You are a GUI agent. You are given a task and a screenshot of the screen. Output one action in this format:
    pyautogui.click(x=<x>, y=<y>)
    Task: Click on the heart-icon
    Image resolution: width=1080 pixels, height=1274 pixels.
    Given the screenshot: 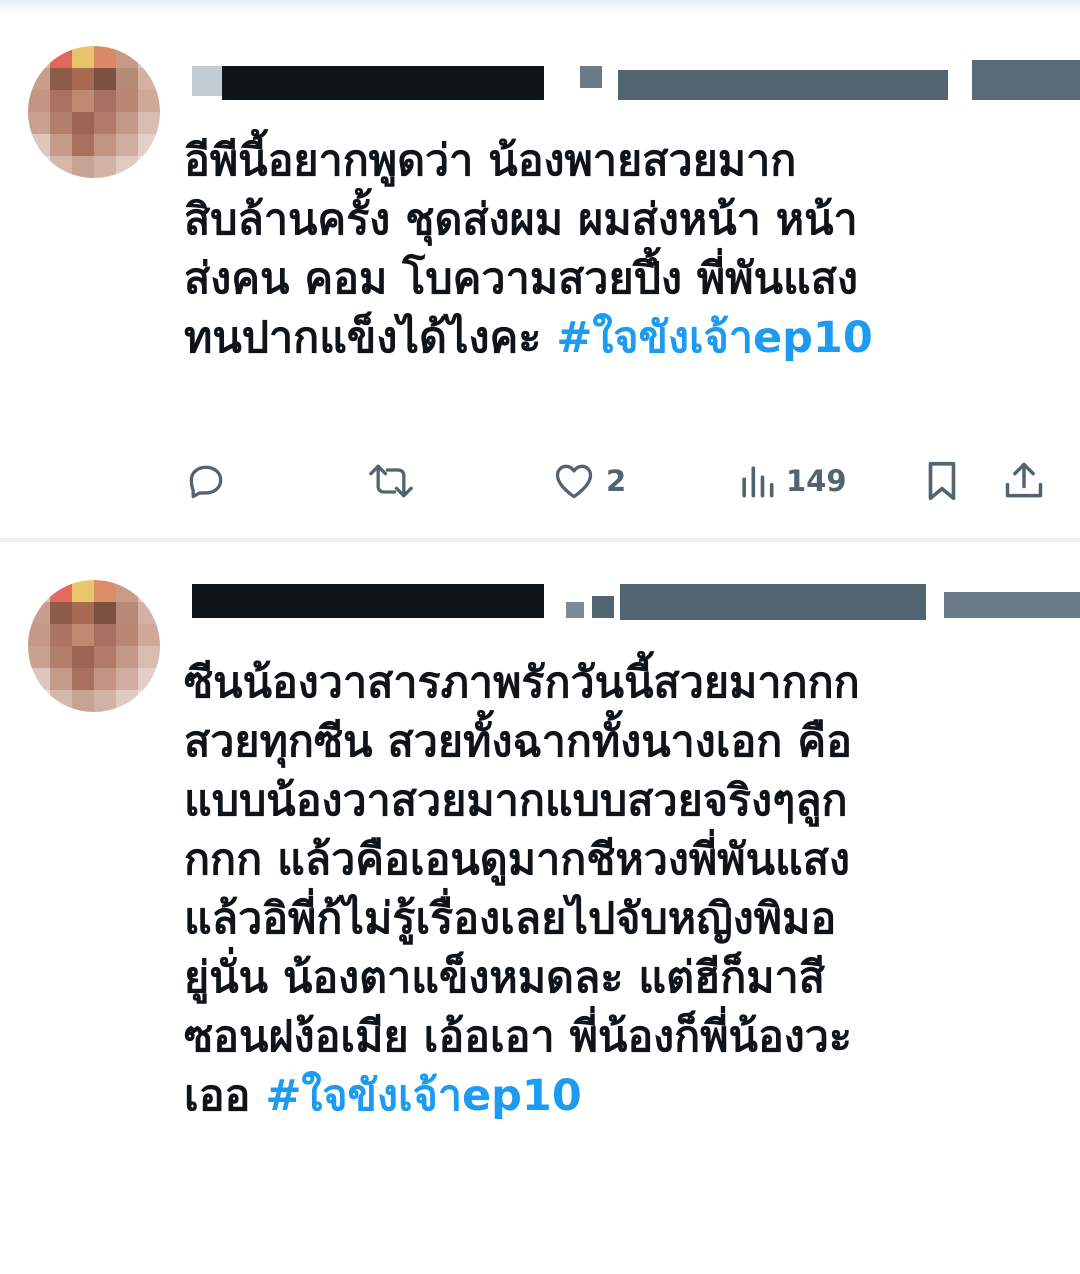 What is the action you would take?
    pyautogui.click(x=574, y=481)
    